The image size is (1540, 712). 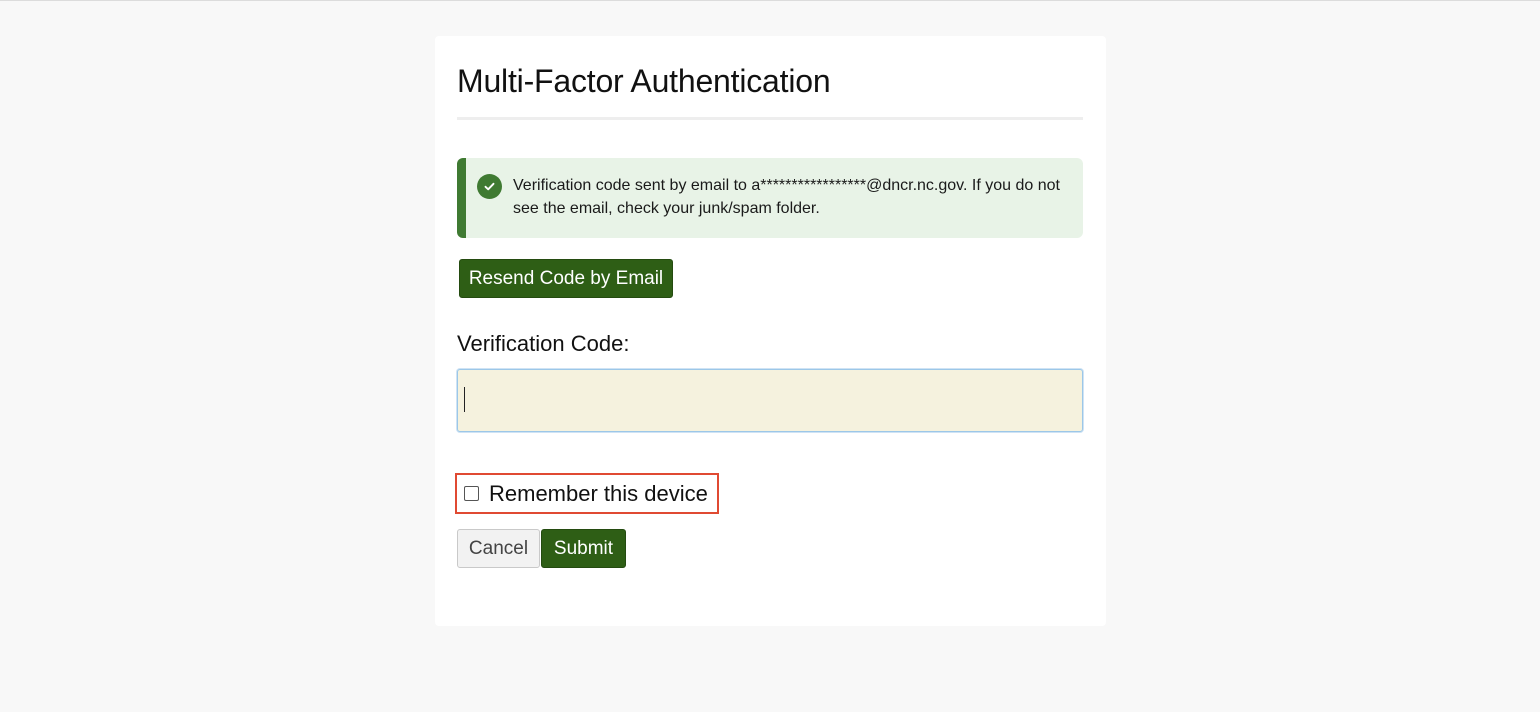 What do you see at coordinates (498, 548) in the screenshot?
I see `cancel-button: Cancel` at bounding box center [498, 548].